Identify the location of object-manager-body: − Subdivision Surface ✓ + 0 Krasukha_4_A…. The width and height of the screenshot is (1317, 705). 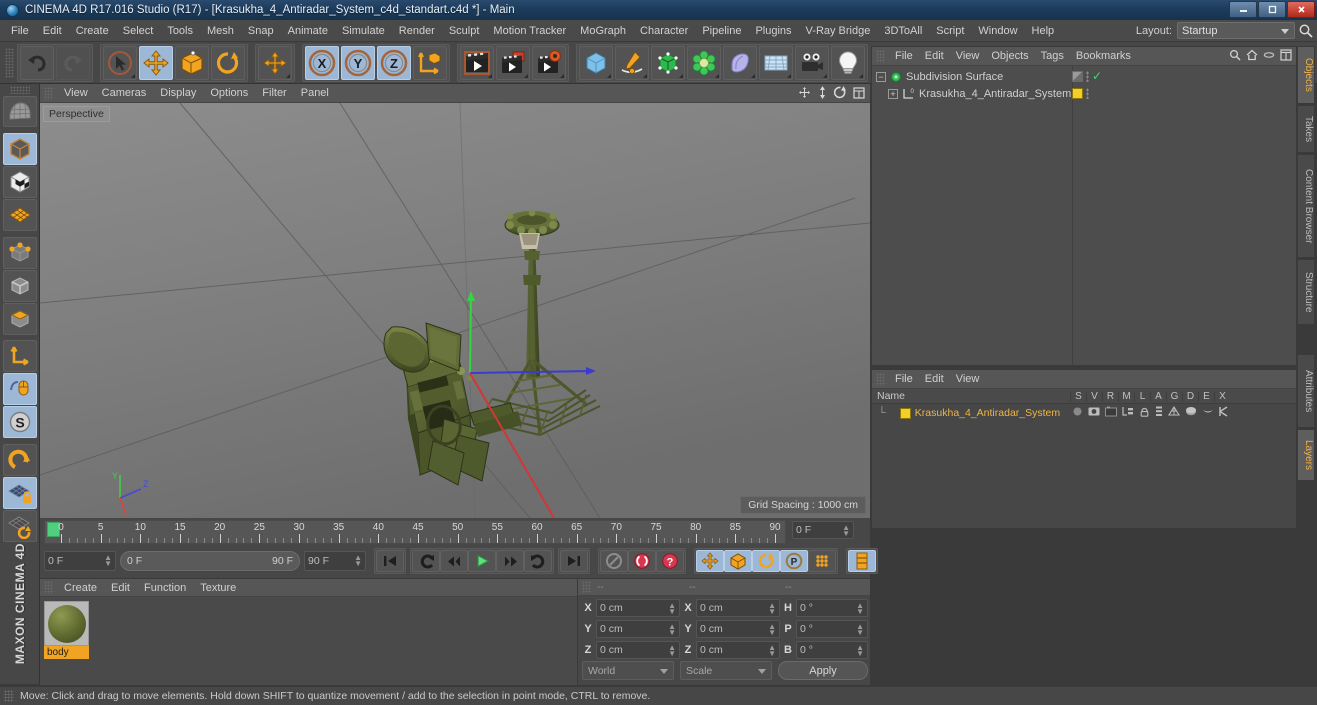
(1084, 215).